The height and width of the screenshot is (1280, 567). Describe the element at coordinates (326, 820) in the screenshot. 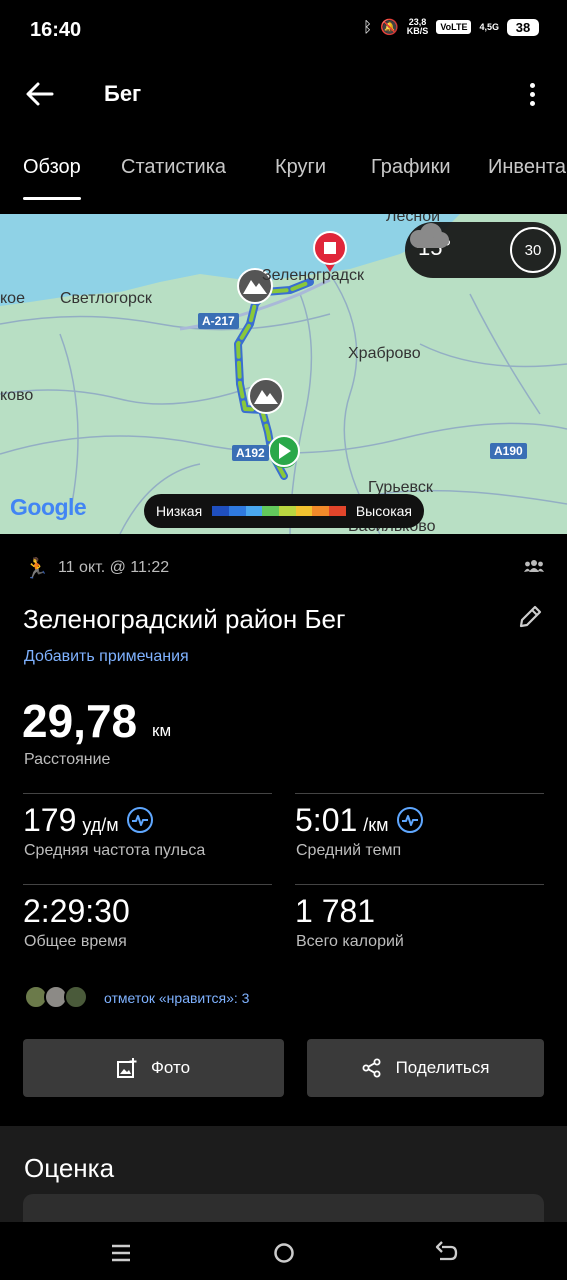

I see `avg-pace-value: 5:01` at that location.